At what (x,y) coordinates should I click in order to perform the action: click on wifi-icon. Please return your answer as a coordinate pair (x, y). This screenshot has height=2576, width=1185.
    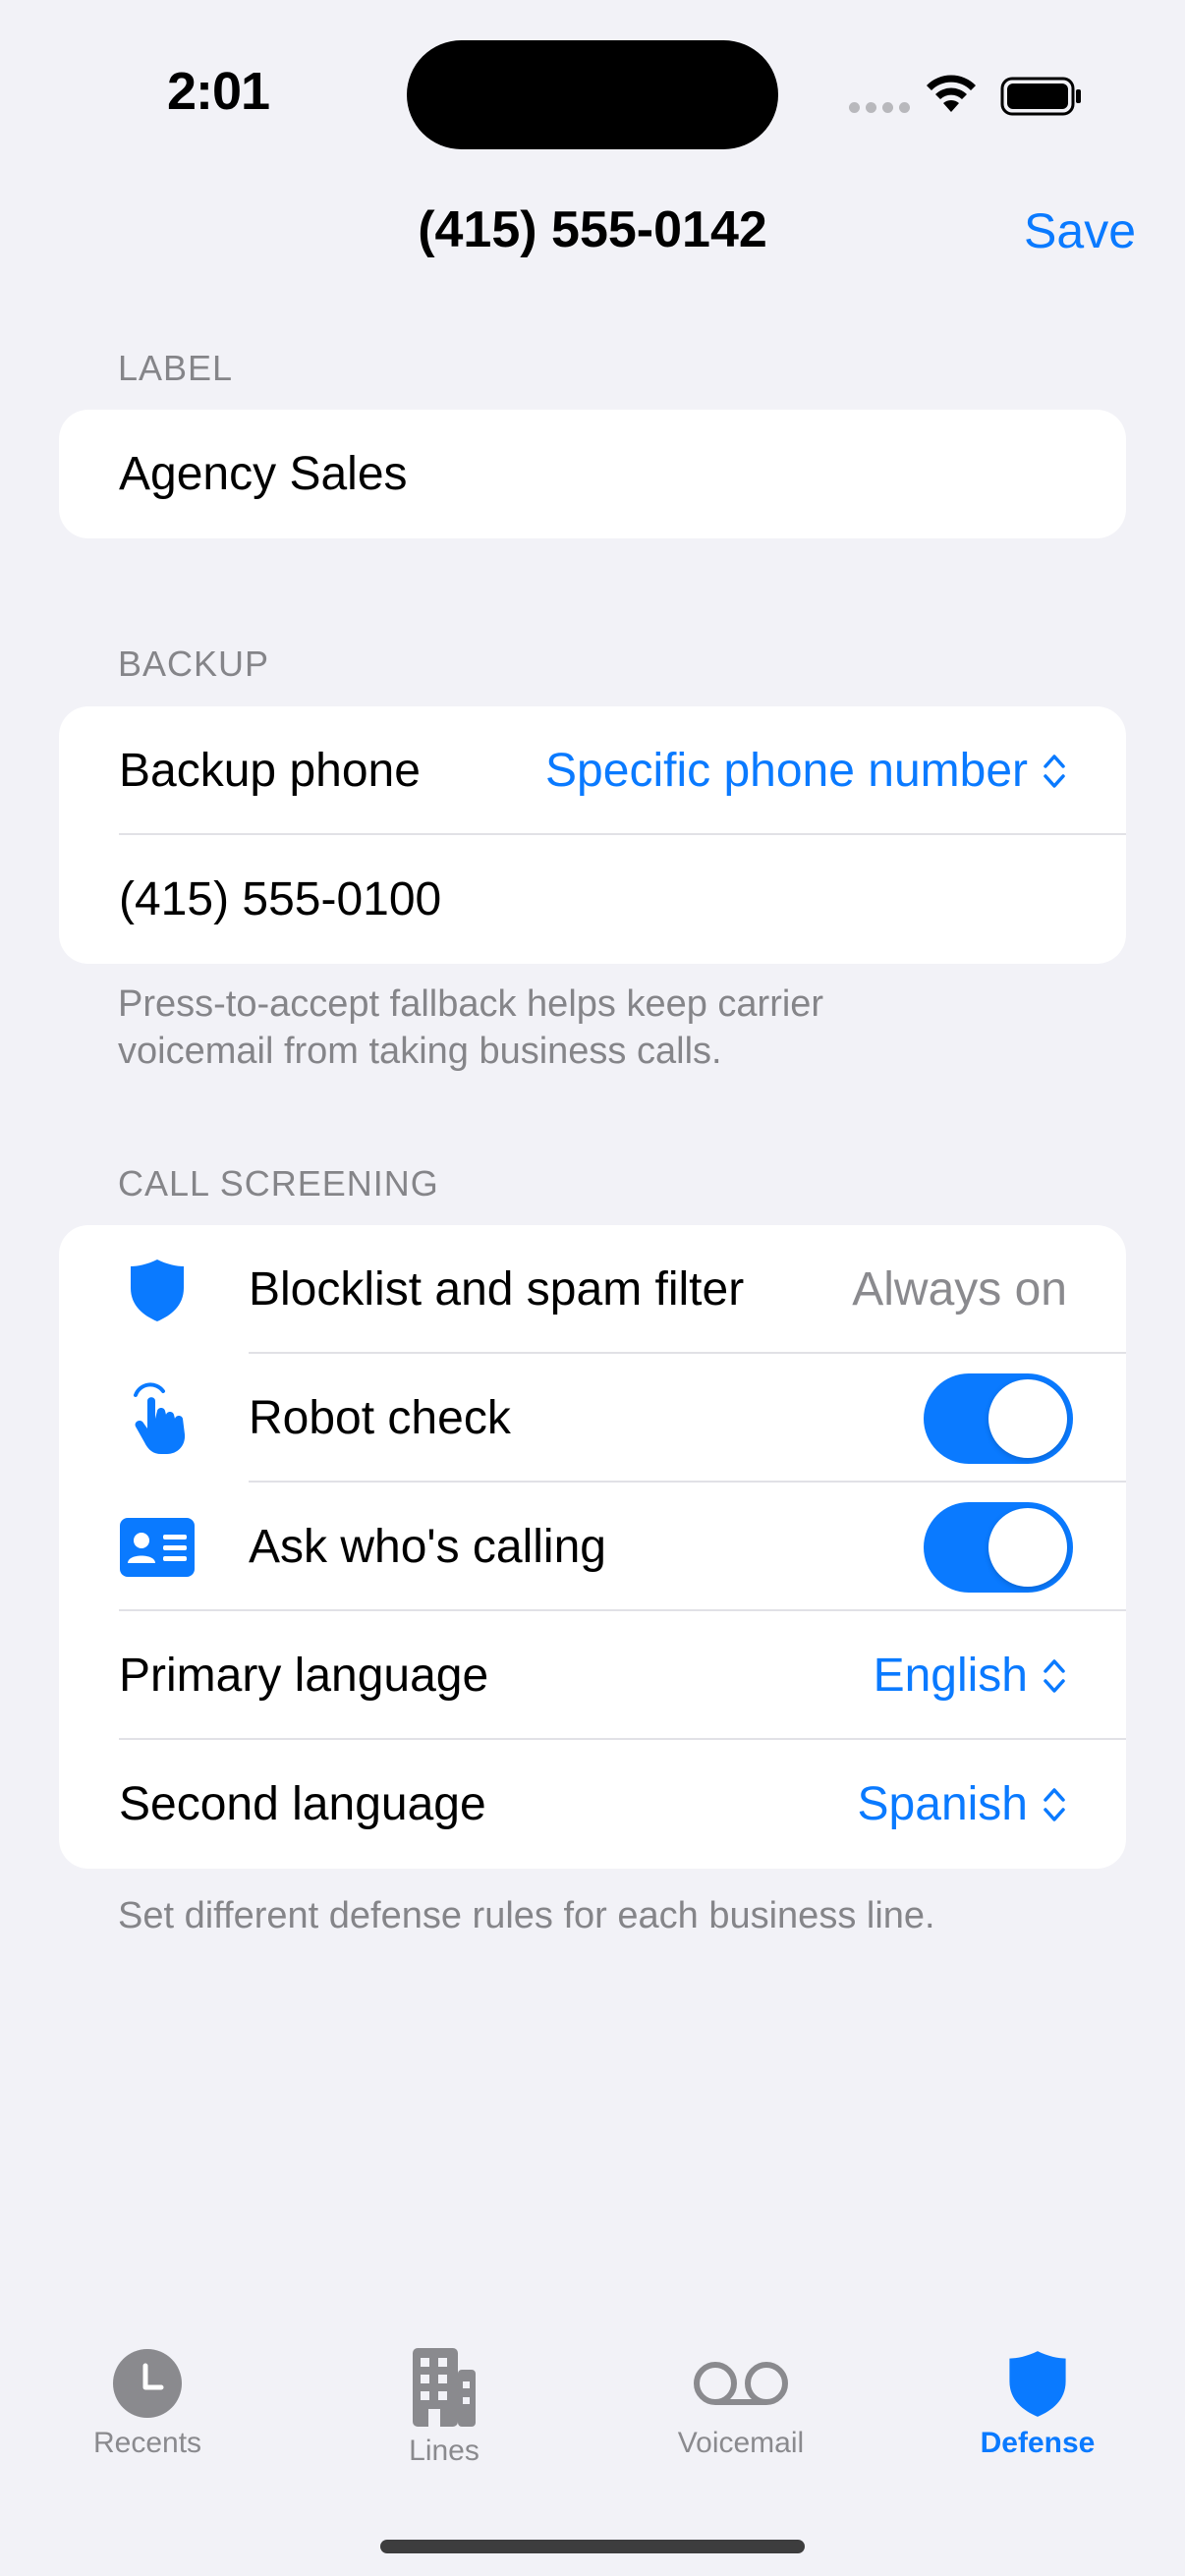
    Looking at the image, I should click on (952, 93).